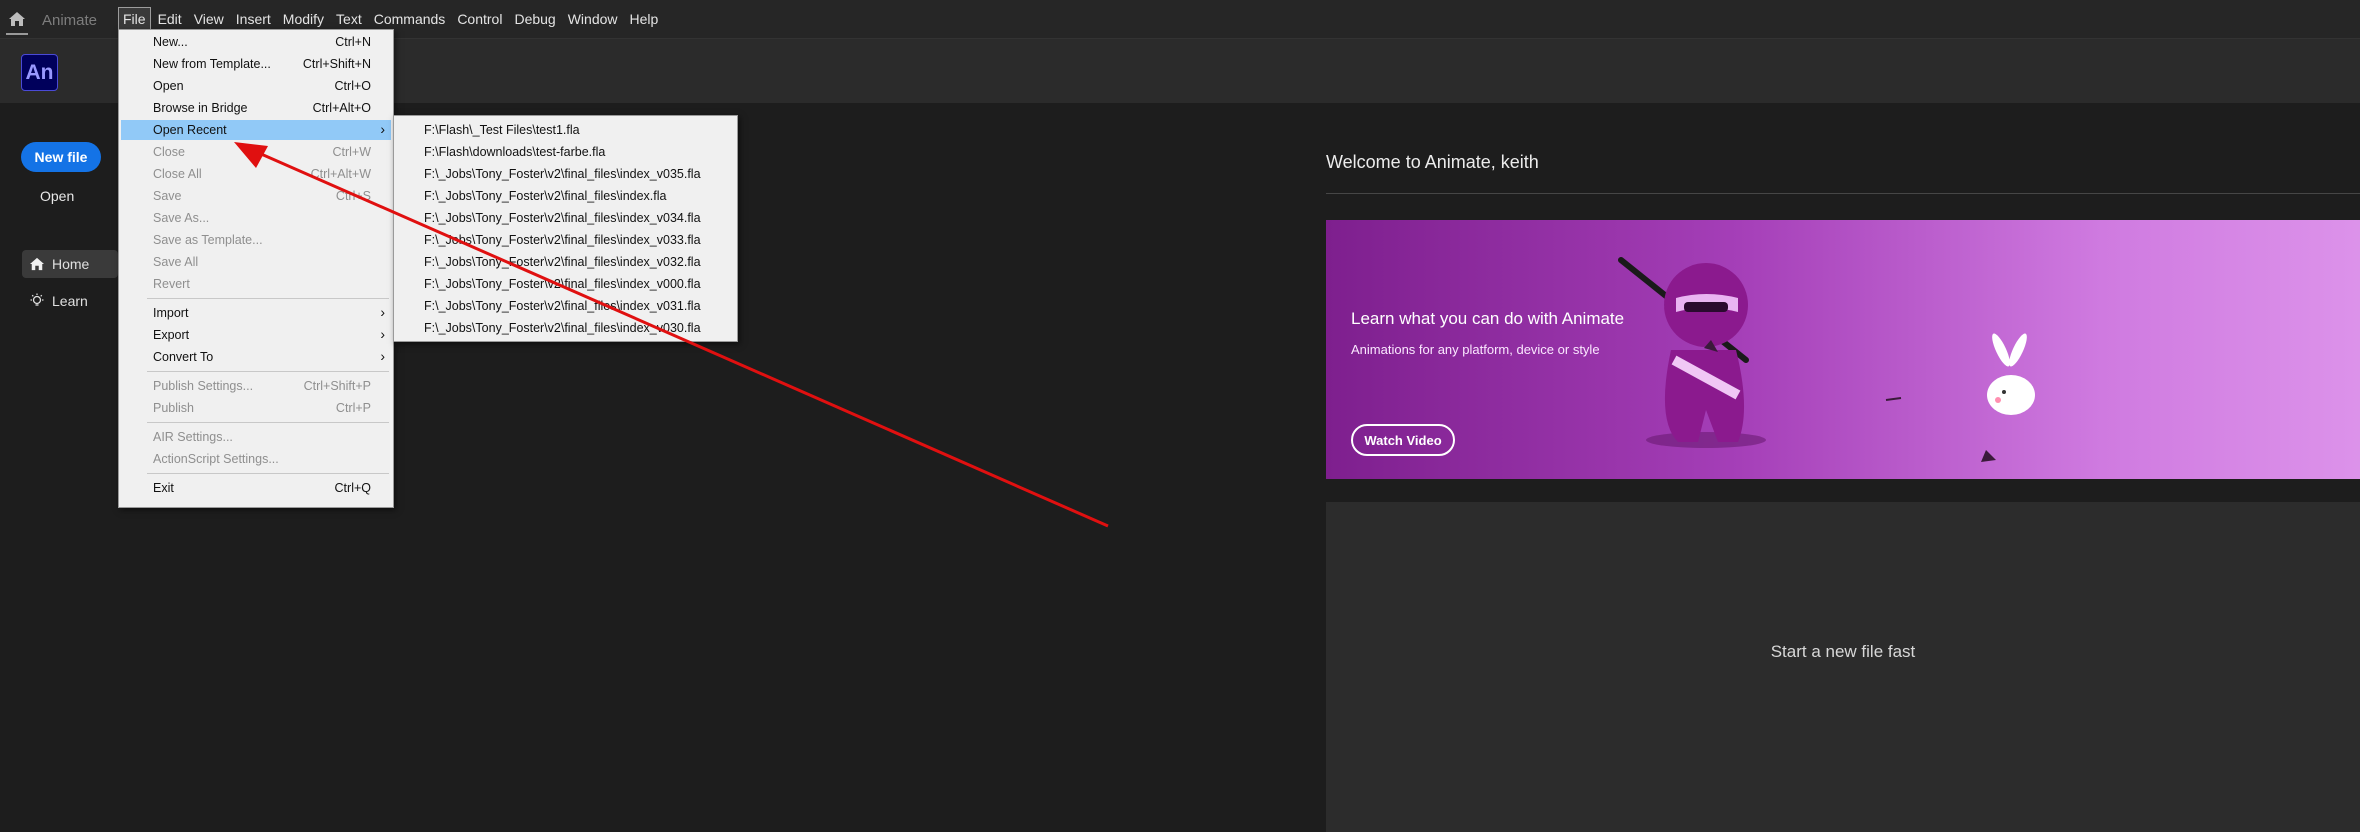 Image resolution: width=2360 pixels, height=832 pixels. Describe the element at coordinates (256, 262) in the screenshot. I see `file-menu-item-save-all: Save All` at that location.